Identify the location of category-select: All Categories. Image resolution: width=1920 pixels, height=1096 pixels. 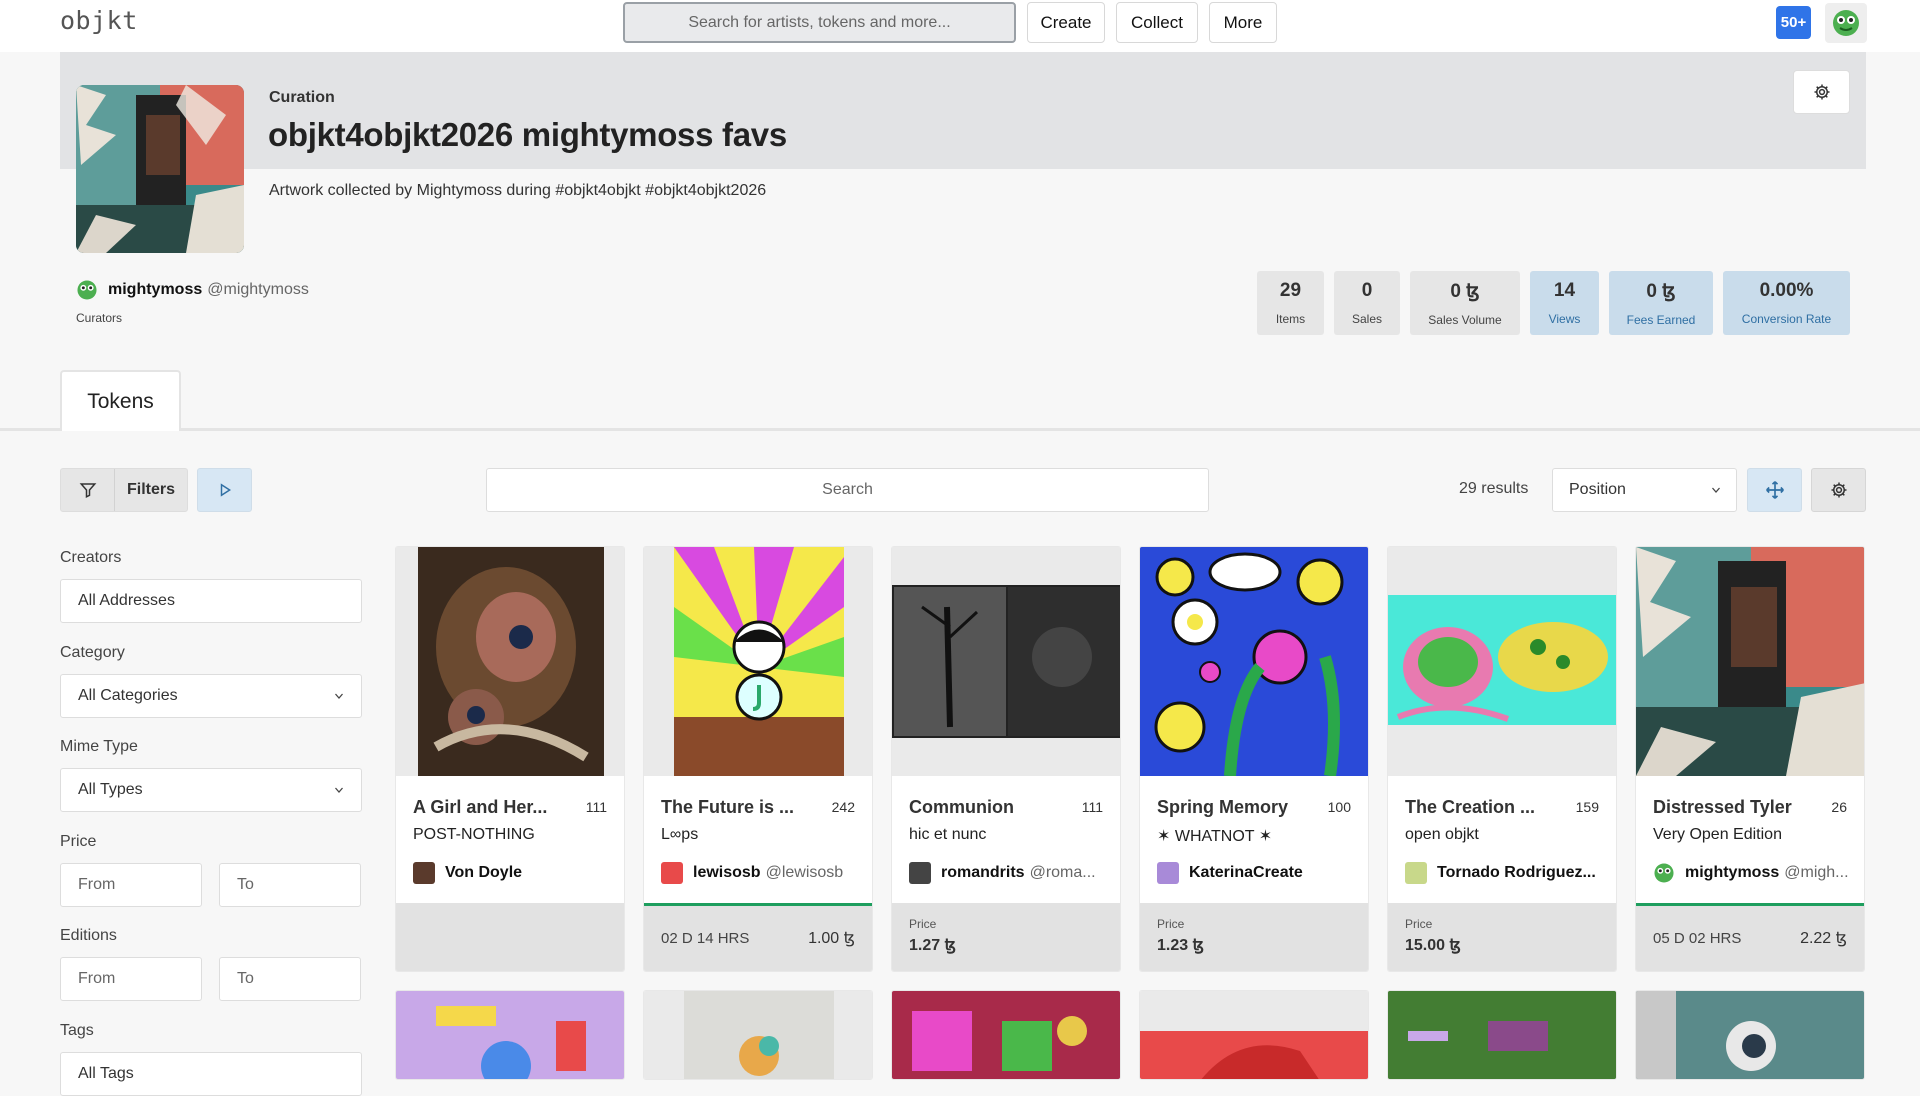
(211, 696).